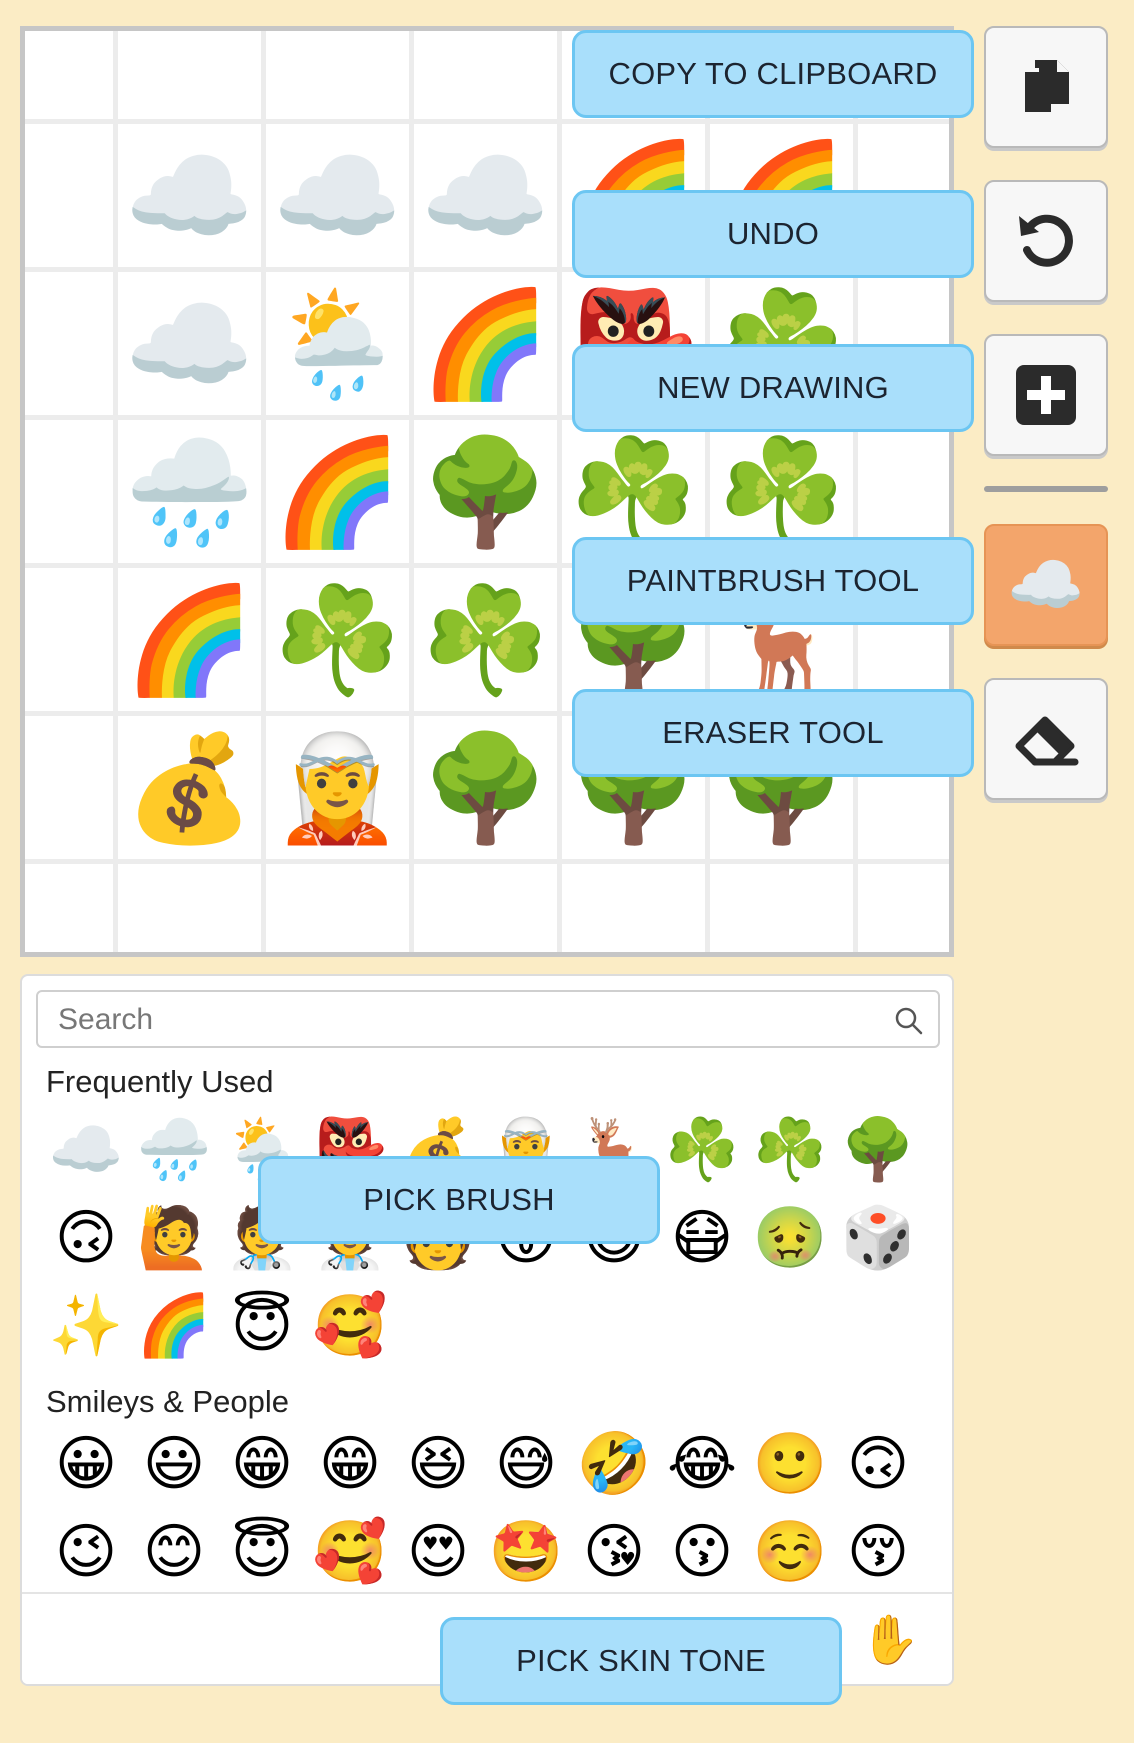 The width and height of the screenshot is (1134, 1743). I want to click on emoji-glyph: 🙃, so click(878, 1464).